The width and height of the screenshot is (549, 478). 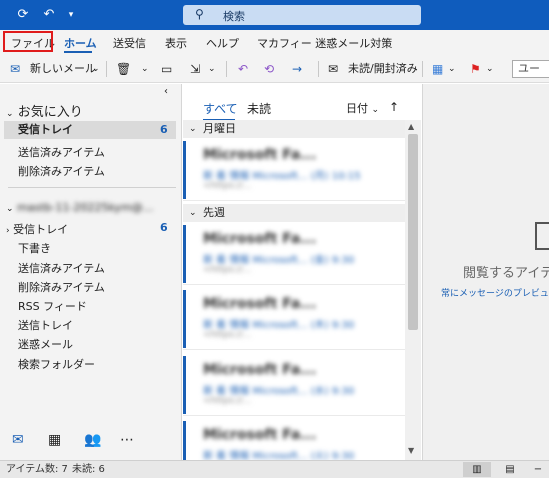 What do you see at coordinates (61, 268) in the screenshot?
I see `folder-item-sent: 送信済みアイテム` at bounding box center [61, 268].